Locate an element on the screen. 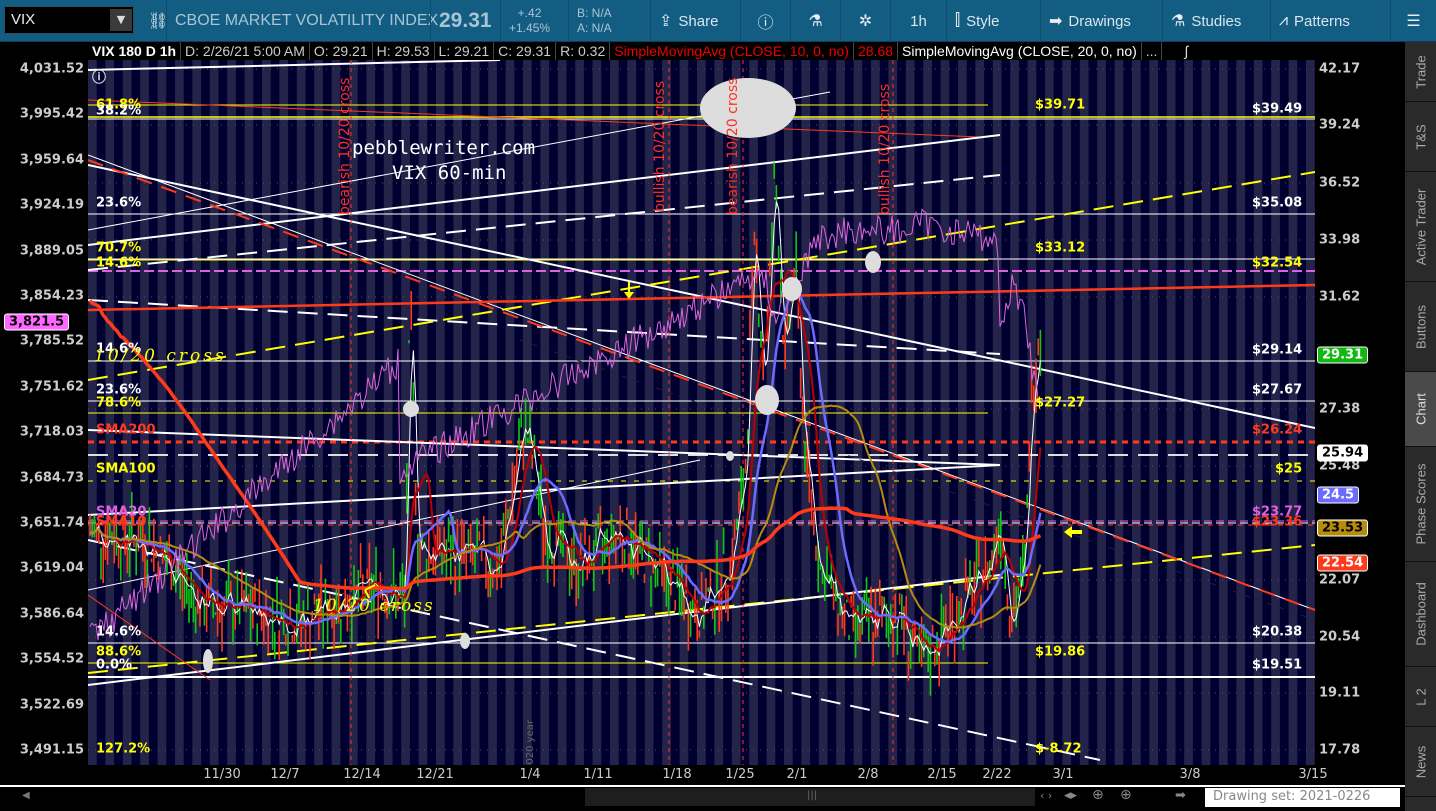  price-level-label: $39.71 is located at coordinates (1060, 105).